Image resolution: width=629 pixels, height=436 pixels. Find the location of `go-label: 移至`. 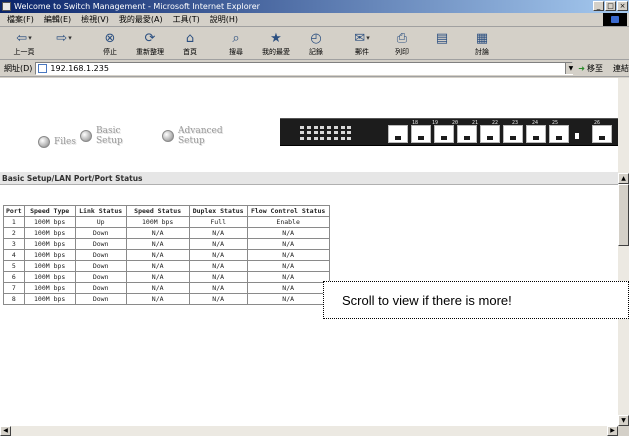

go-label: 移至 is located at coordinates (595, 68).